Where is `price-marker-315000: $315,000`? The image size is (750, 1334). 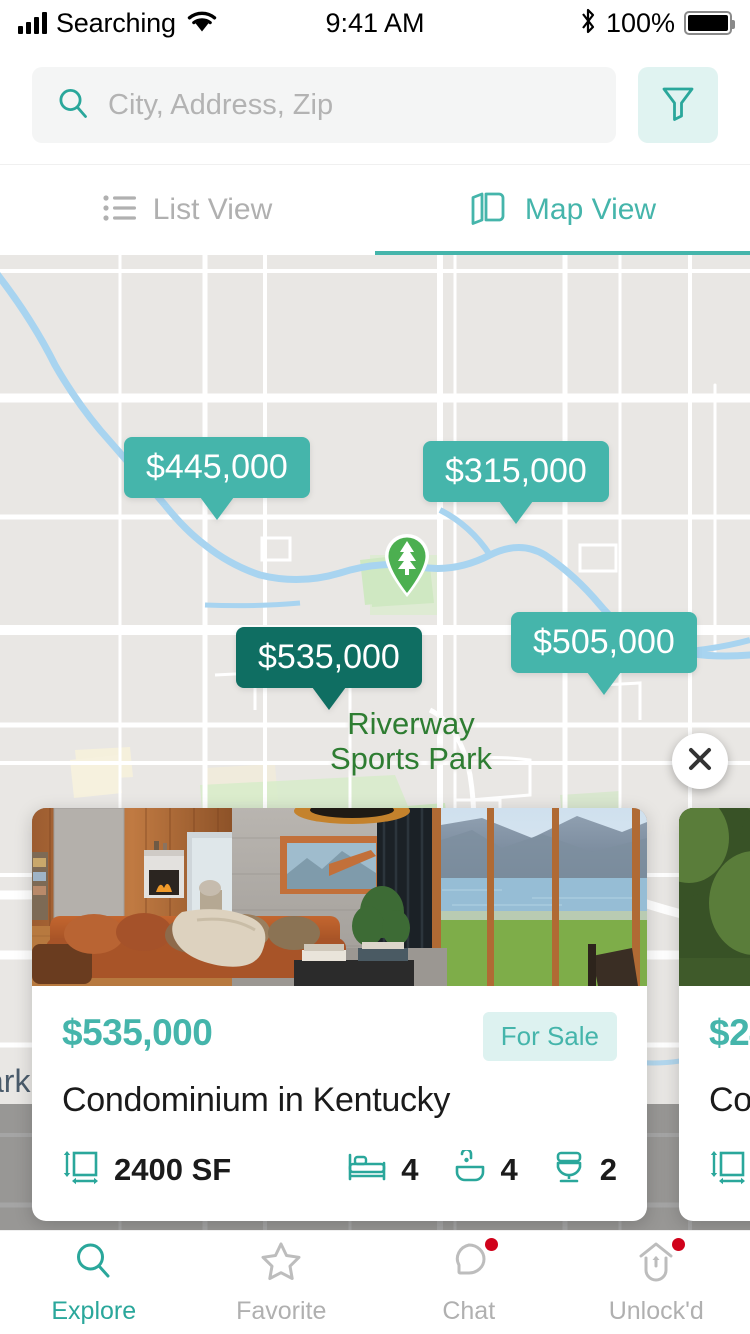
price-marker-315000: $315,000 is located at coordinates (516, 482).